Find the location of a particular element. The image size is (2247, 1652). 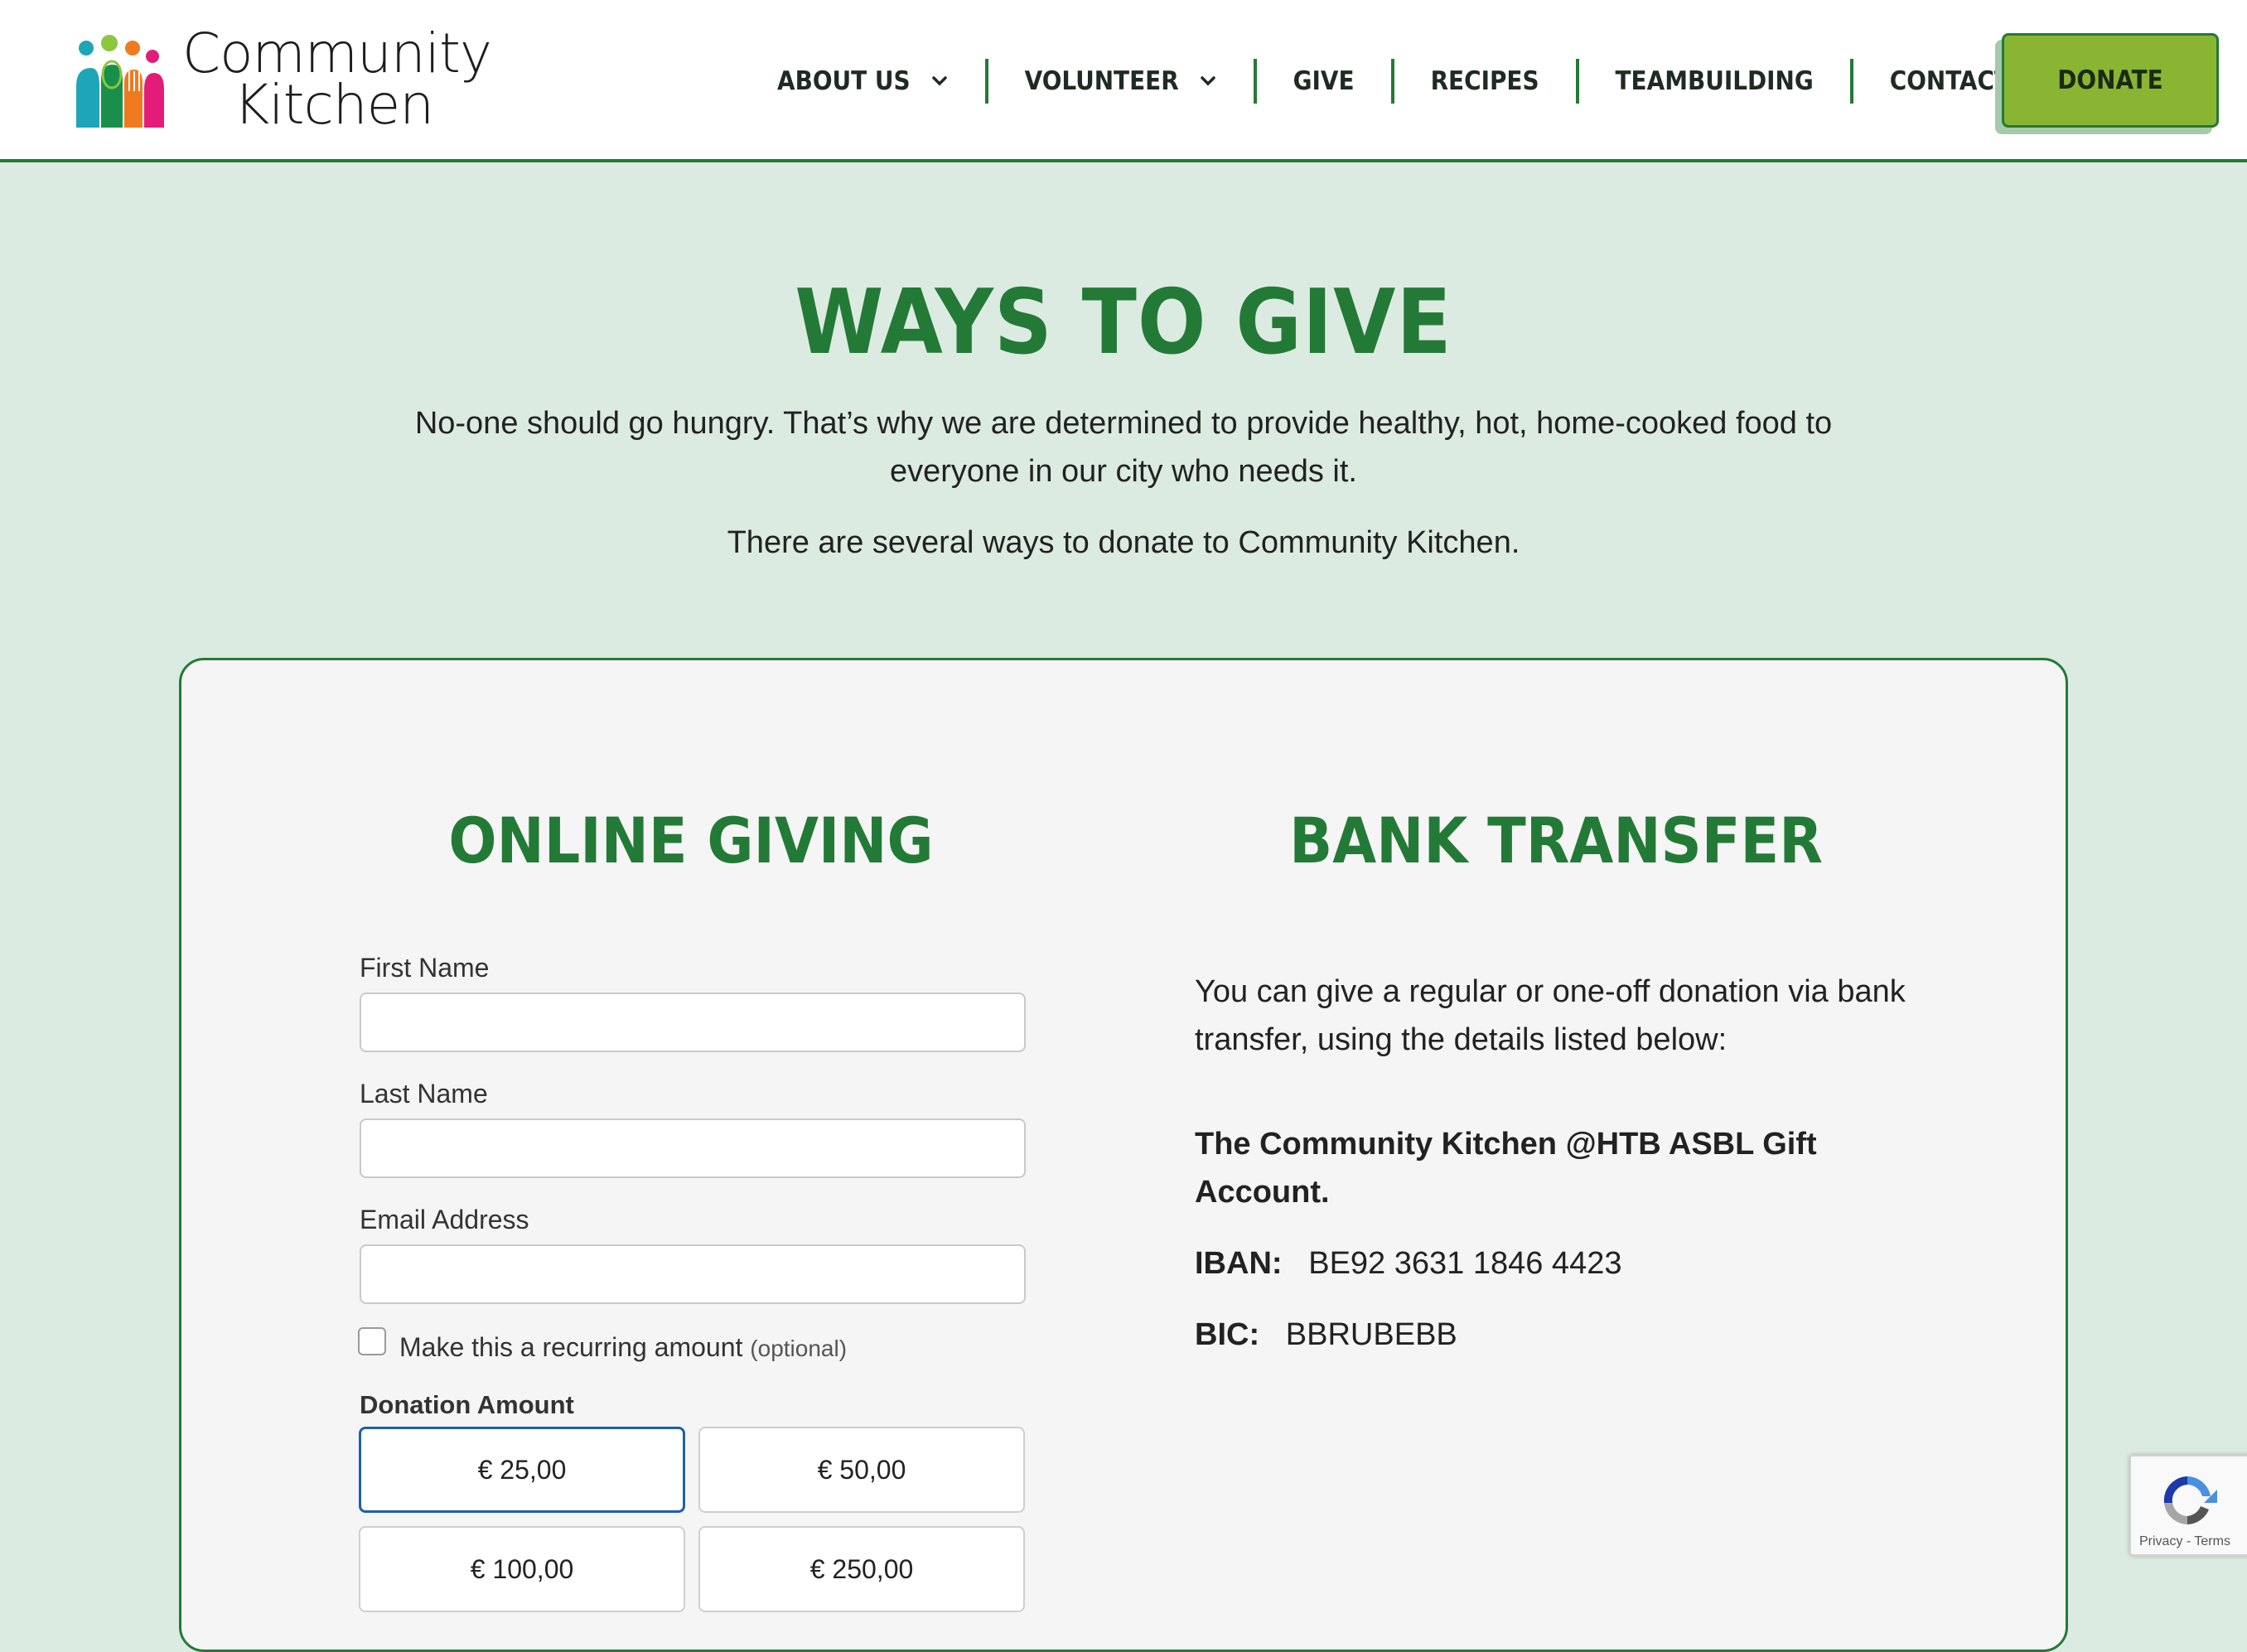

nav-item-volunteer: VOLUNTEER is located at coordinates (1121, 81).